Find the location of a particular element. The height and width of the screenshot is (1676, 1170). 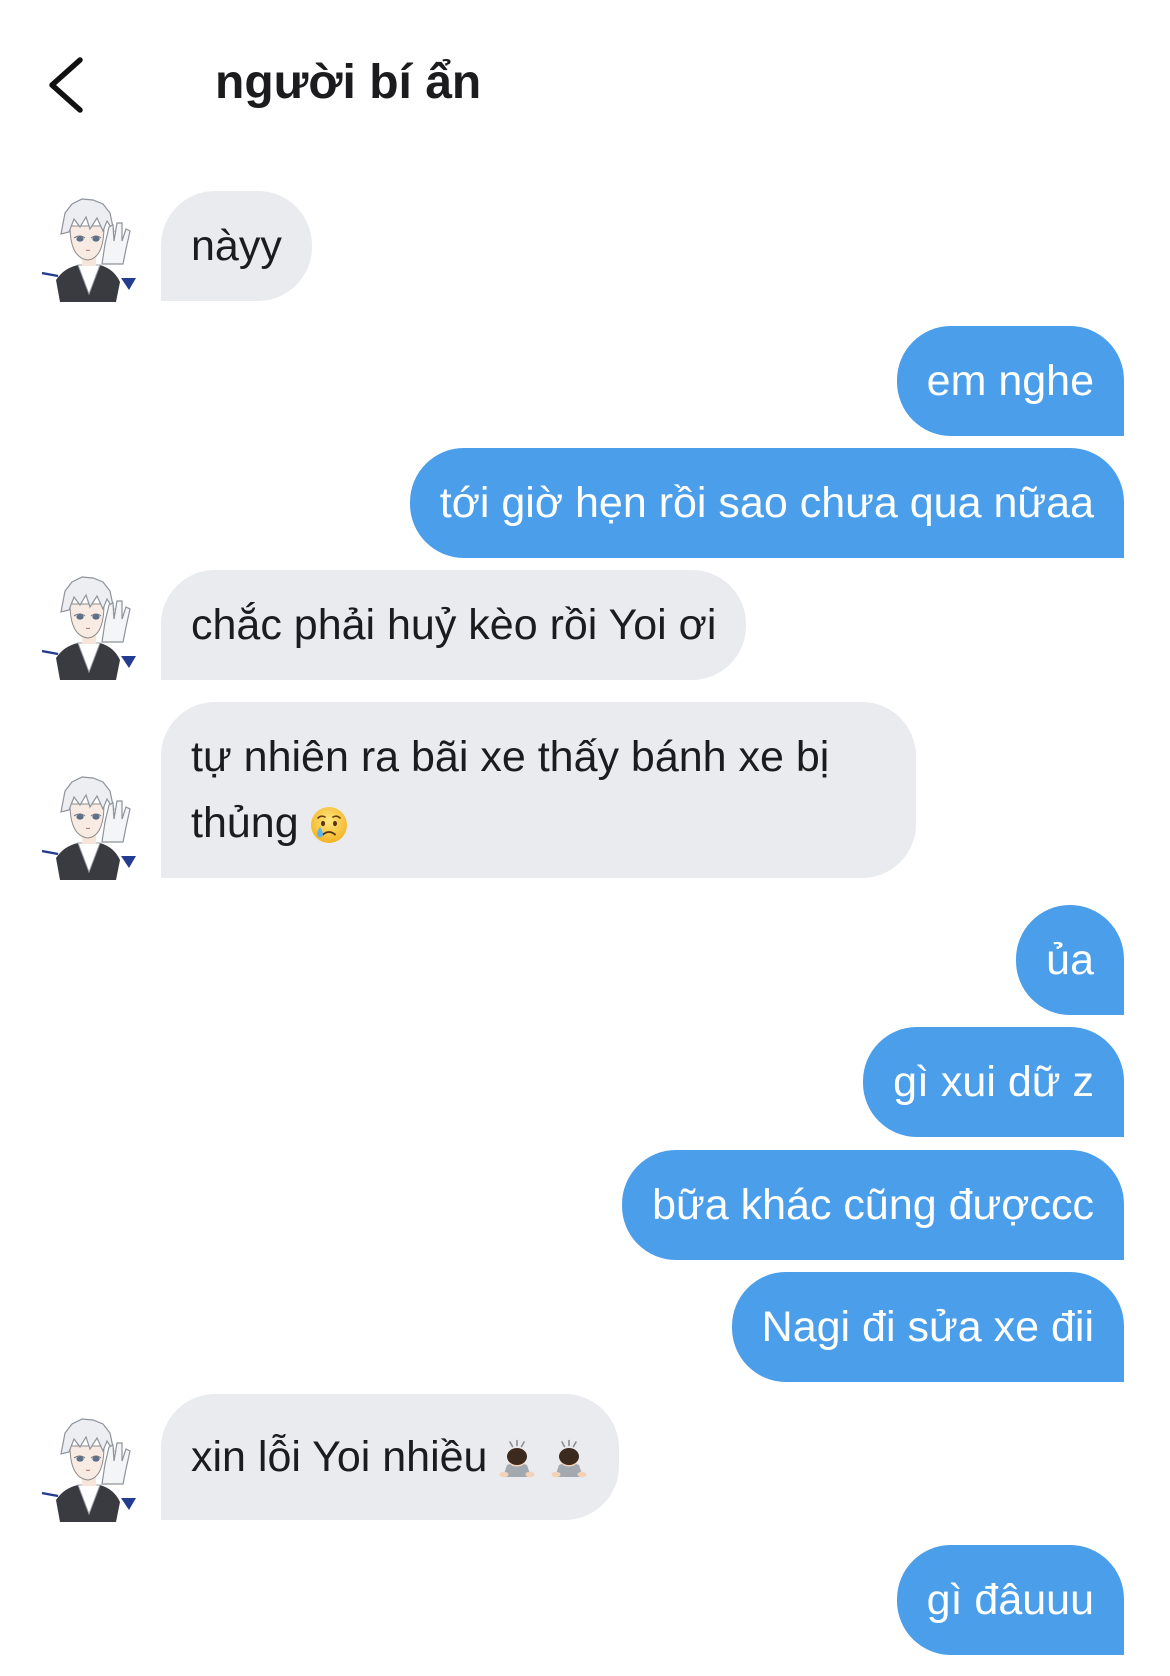

message-bubble-sent: em nghe is located at coordinates (1010, 381).